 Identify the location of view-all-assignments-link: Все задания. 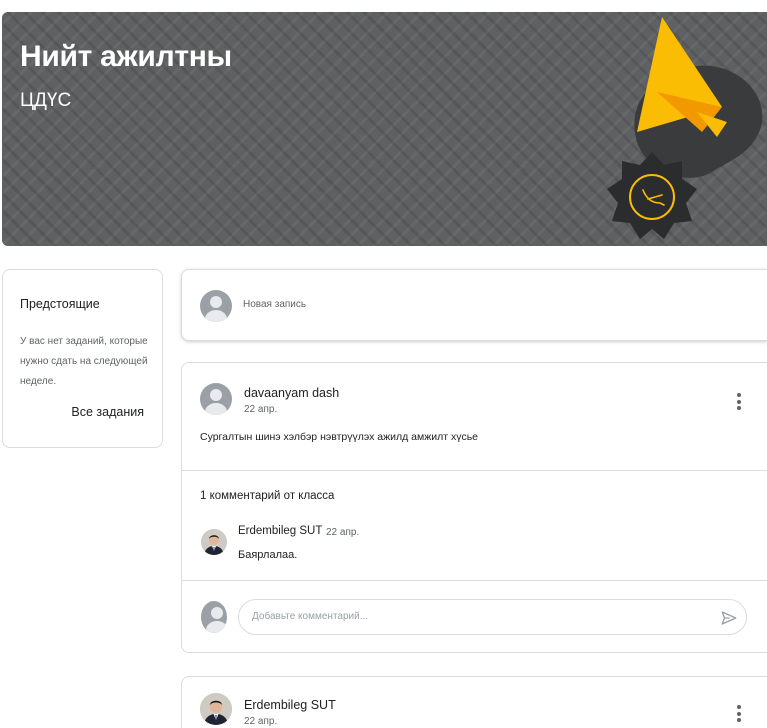
(107, 412).